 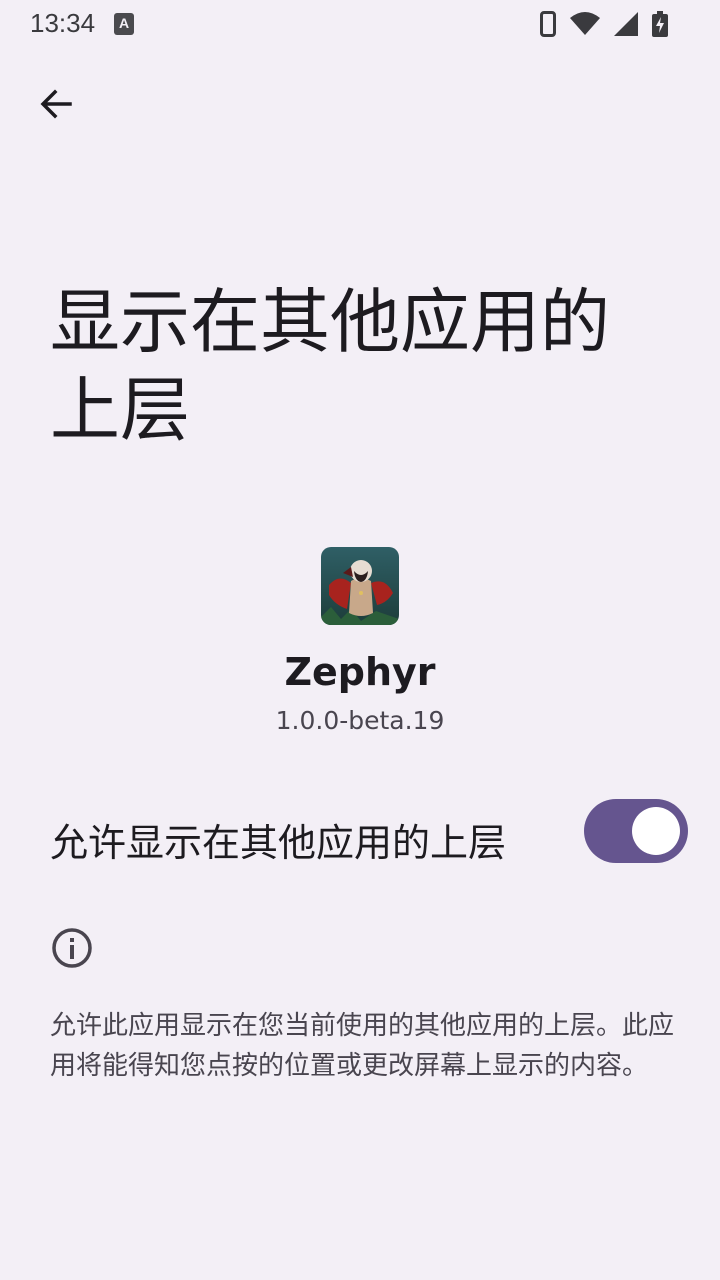 What do you see at coordinates (360, 672) in the screenshot?
I see `app-name: Zephyr` at bounding box center [360, 672].